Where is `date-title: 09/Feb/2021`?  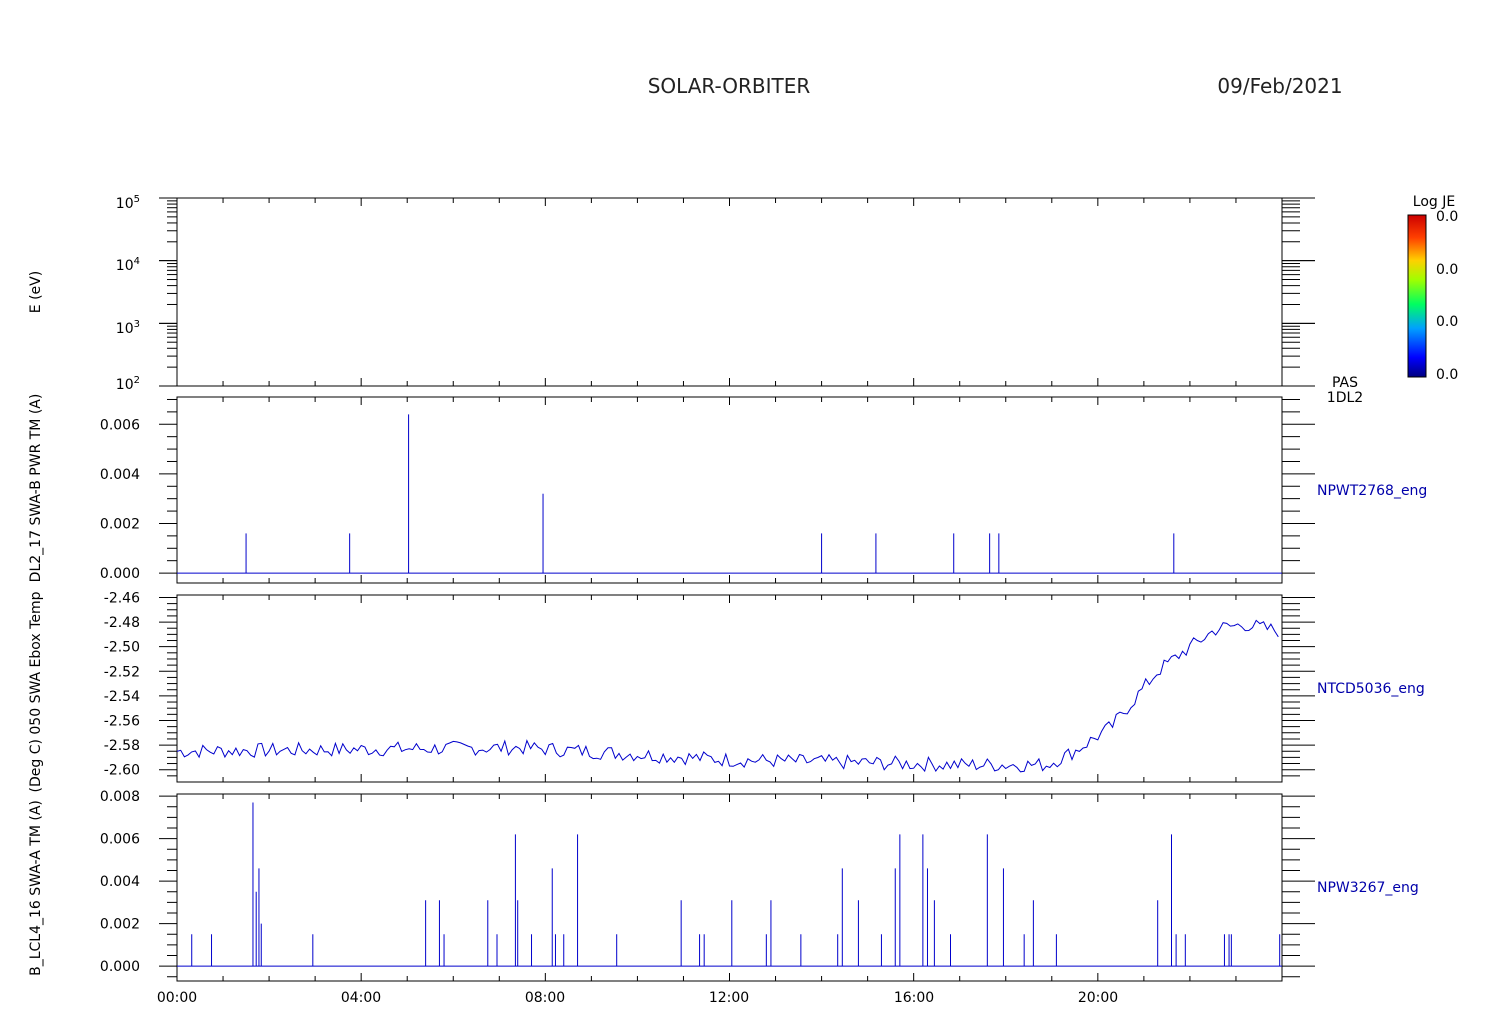
date-title: 09/Feb/2021 is located at coordinates (1279, 86).